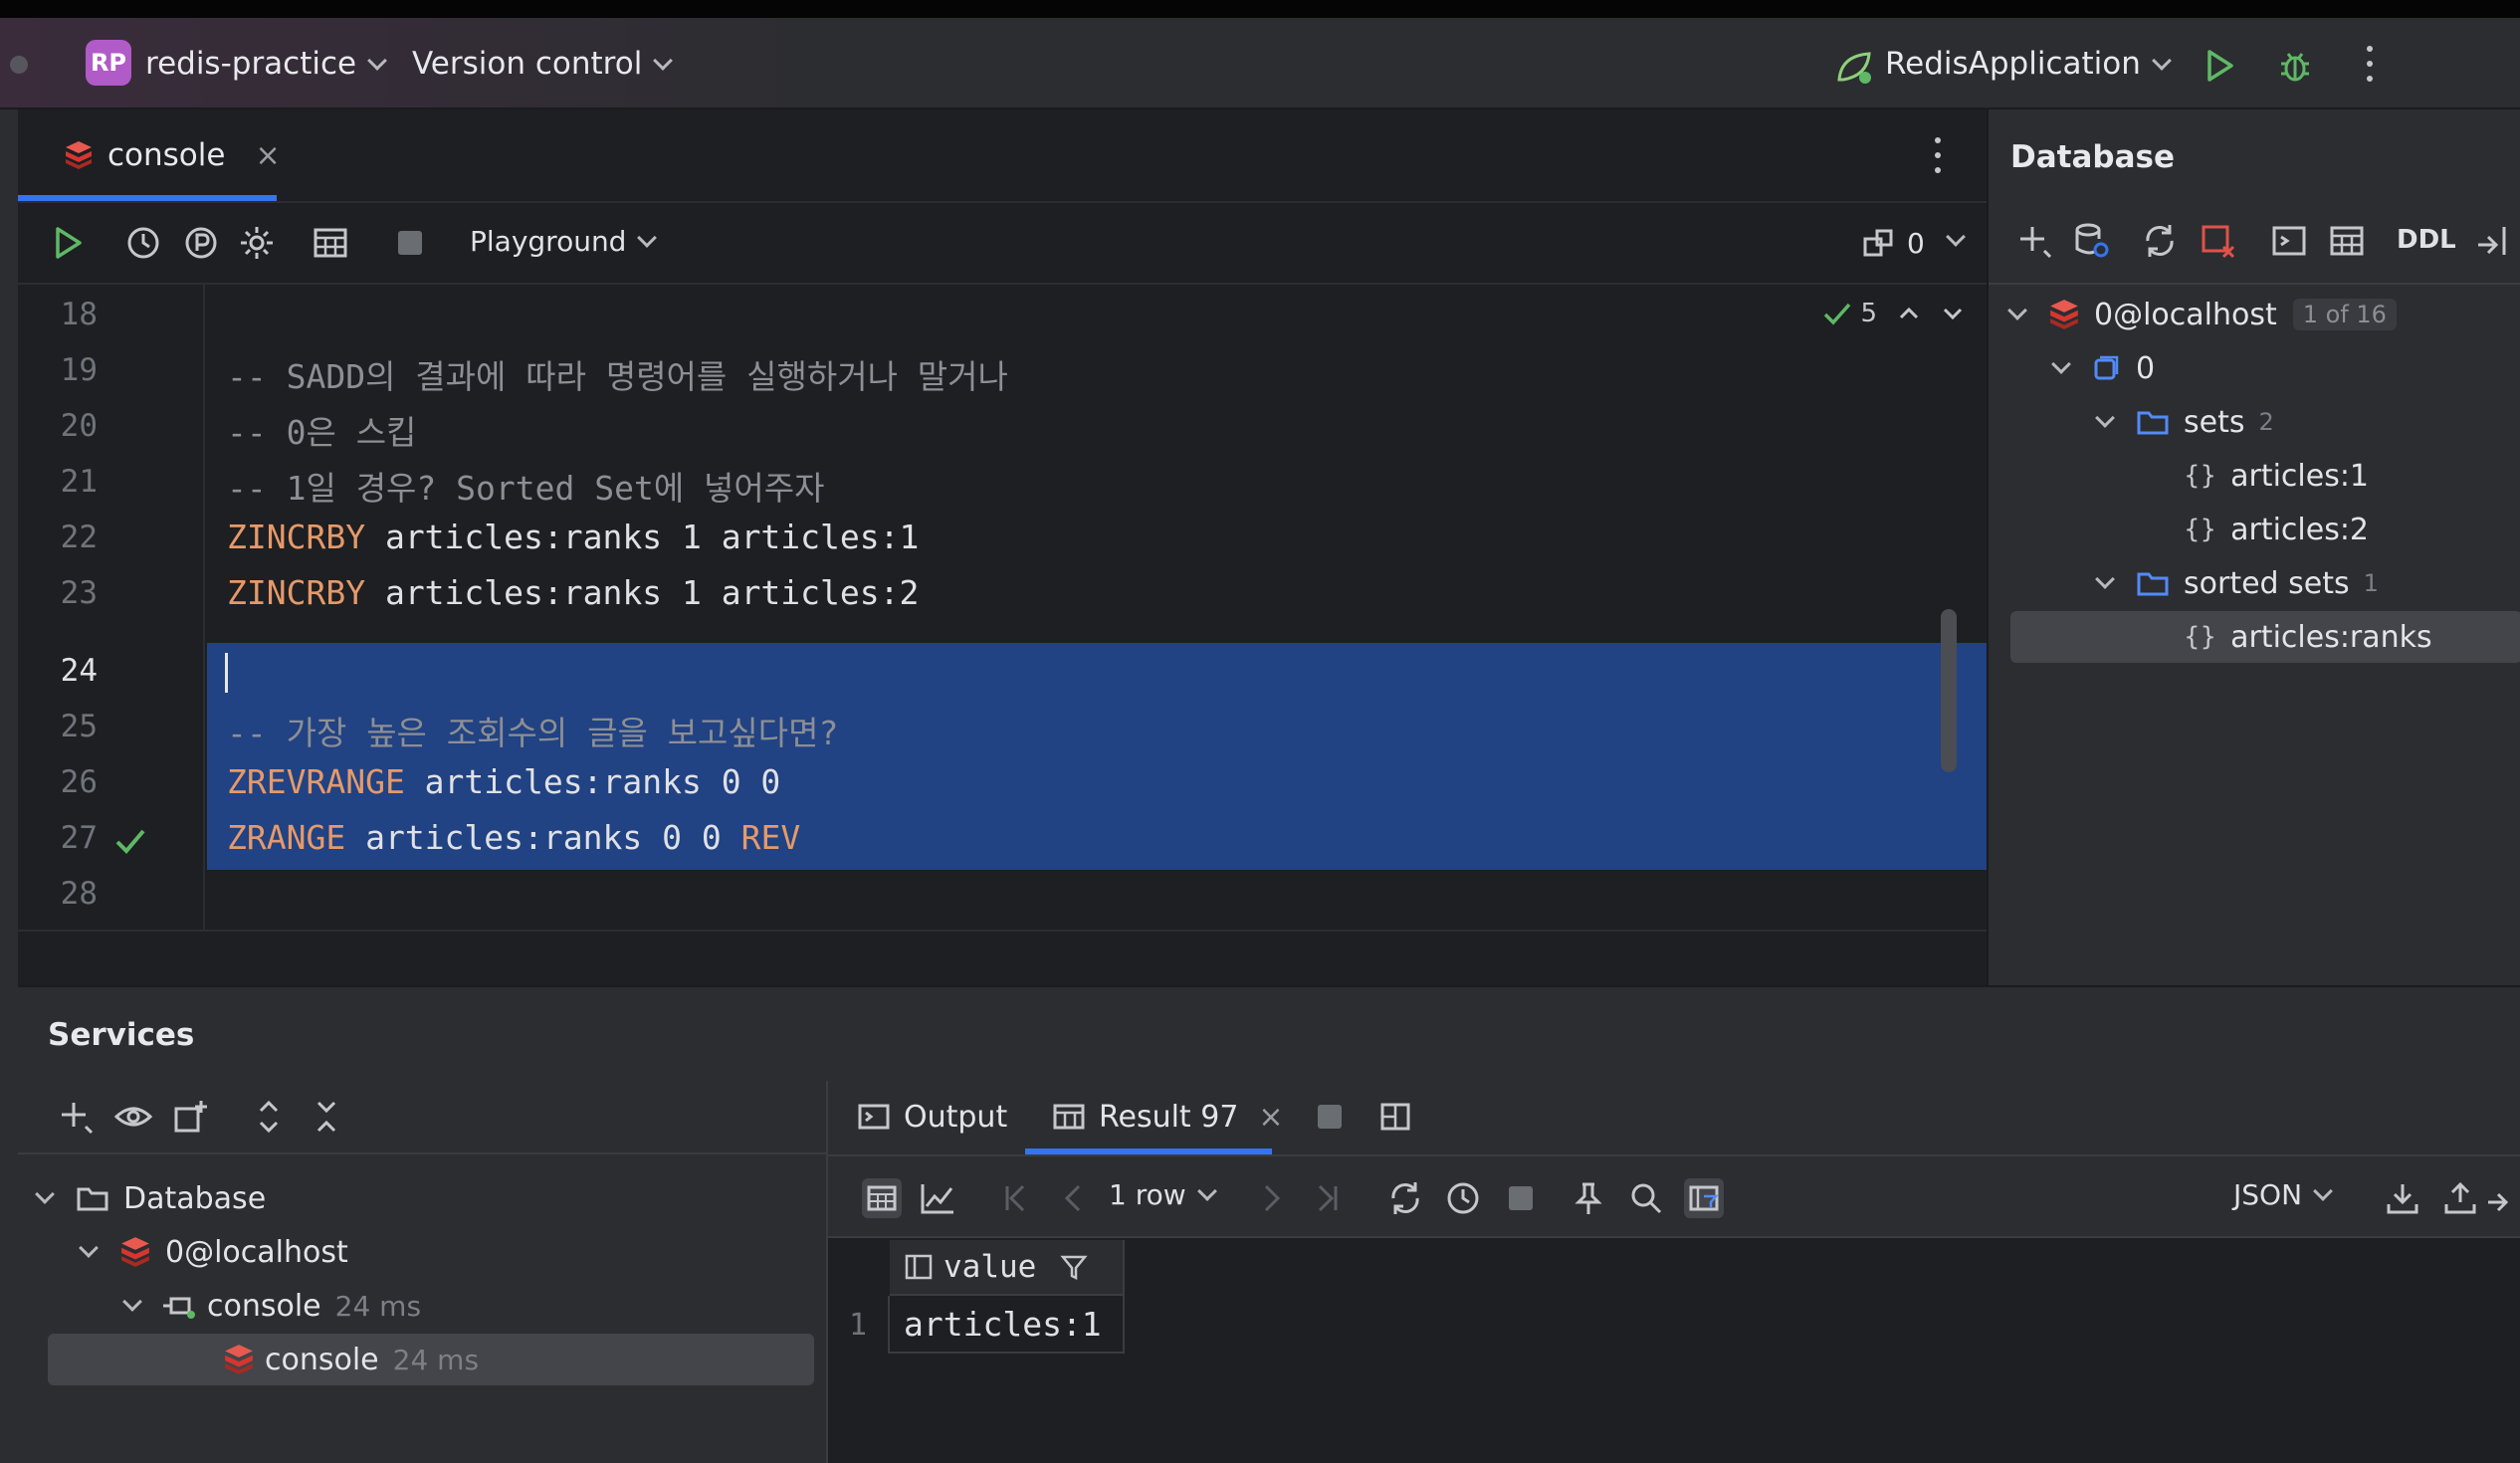 The image size is (2520, 1463). What do you see at coordinates (919, 1267) in the screenshot?
I see `column-icon` at bounding box center [919, 1267].